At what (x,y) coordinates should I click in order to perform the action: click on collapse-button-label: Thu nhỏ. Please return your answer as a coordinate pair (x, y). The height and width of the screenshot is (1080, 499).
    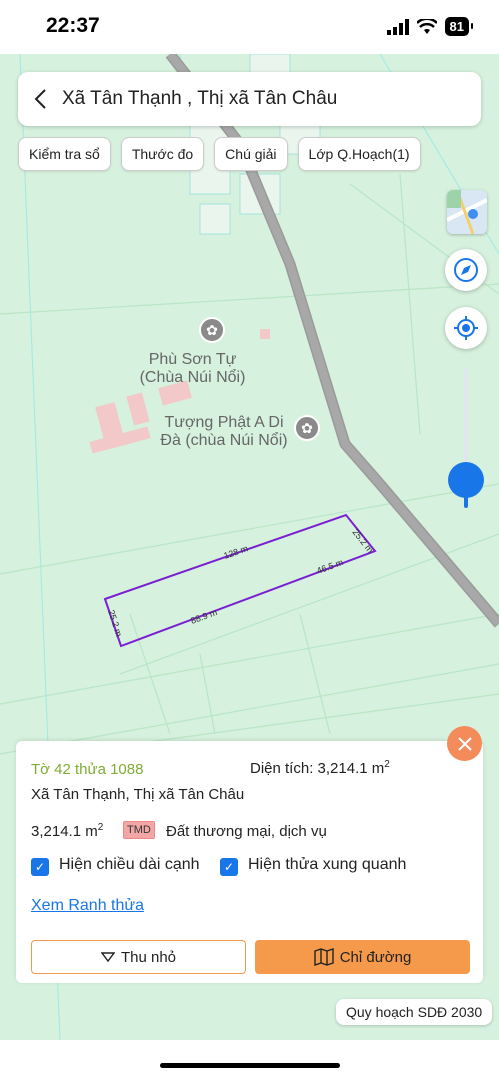
    Looking at the image, I should click on (148, 957).